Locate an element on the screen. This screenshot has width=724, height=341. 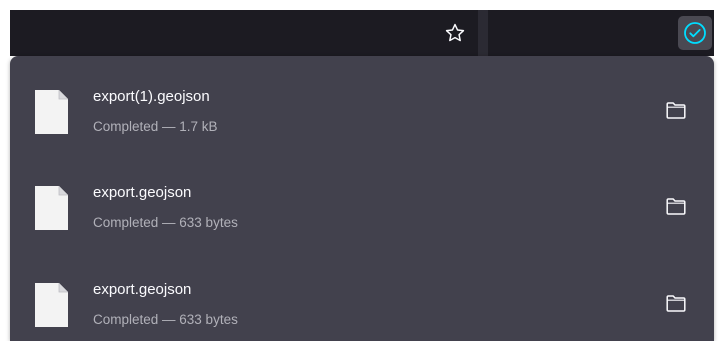
urlbar-edge is located at coordinates (483, 33).